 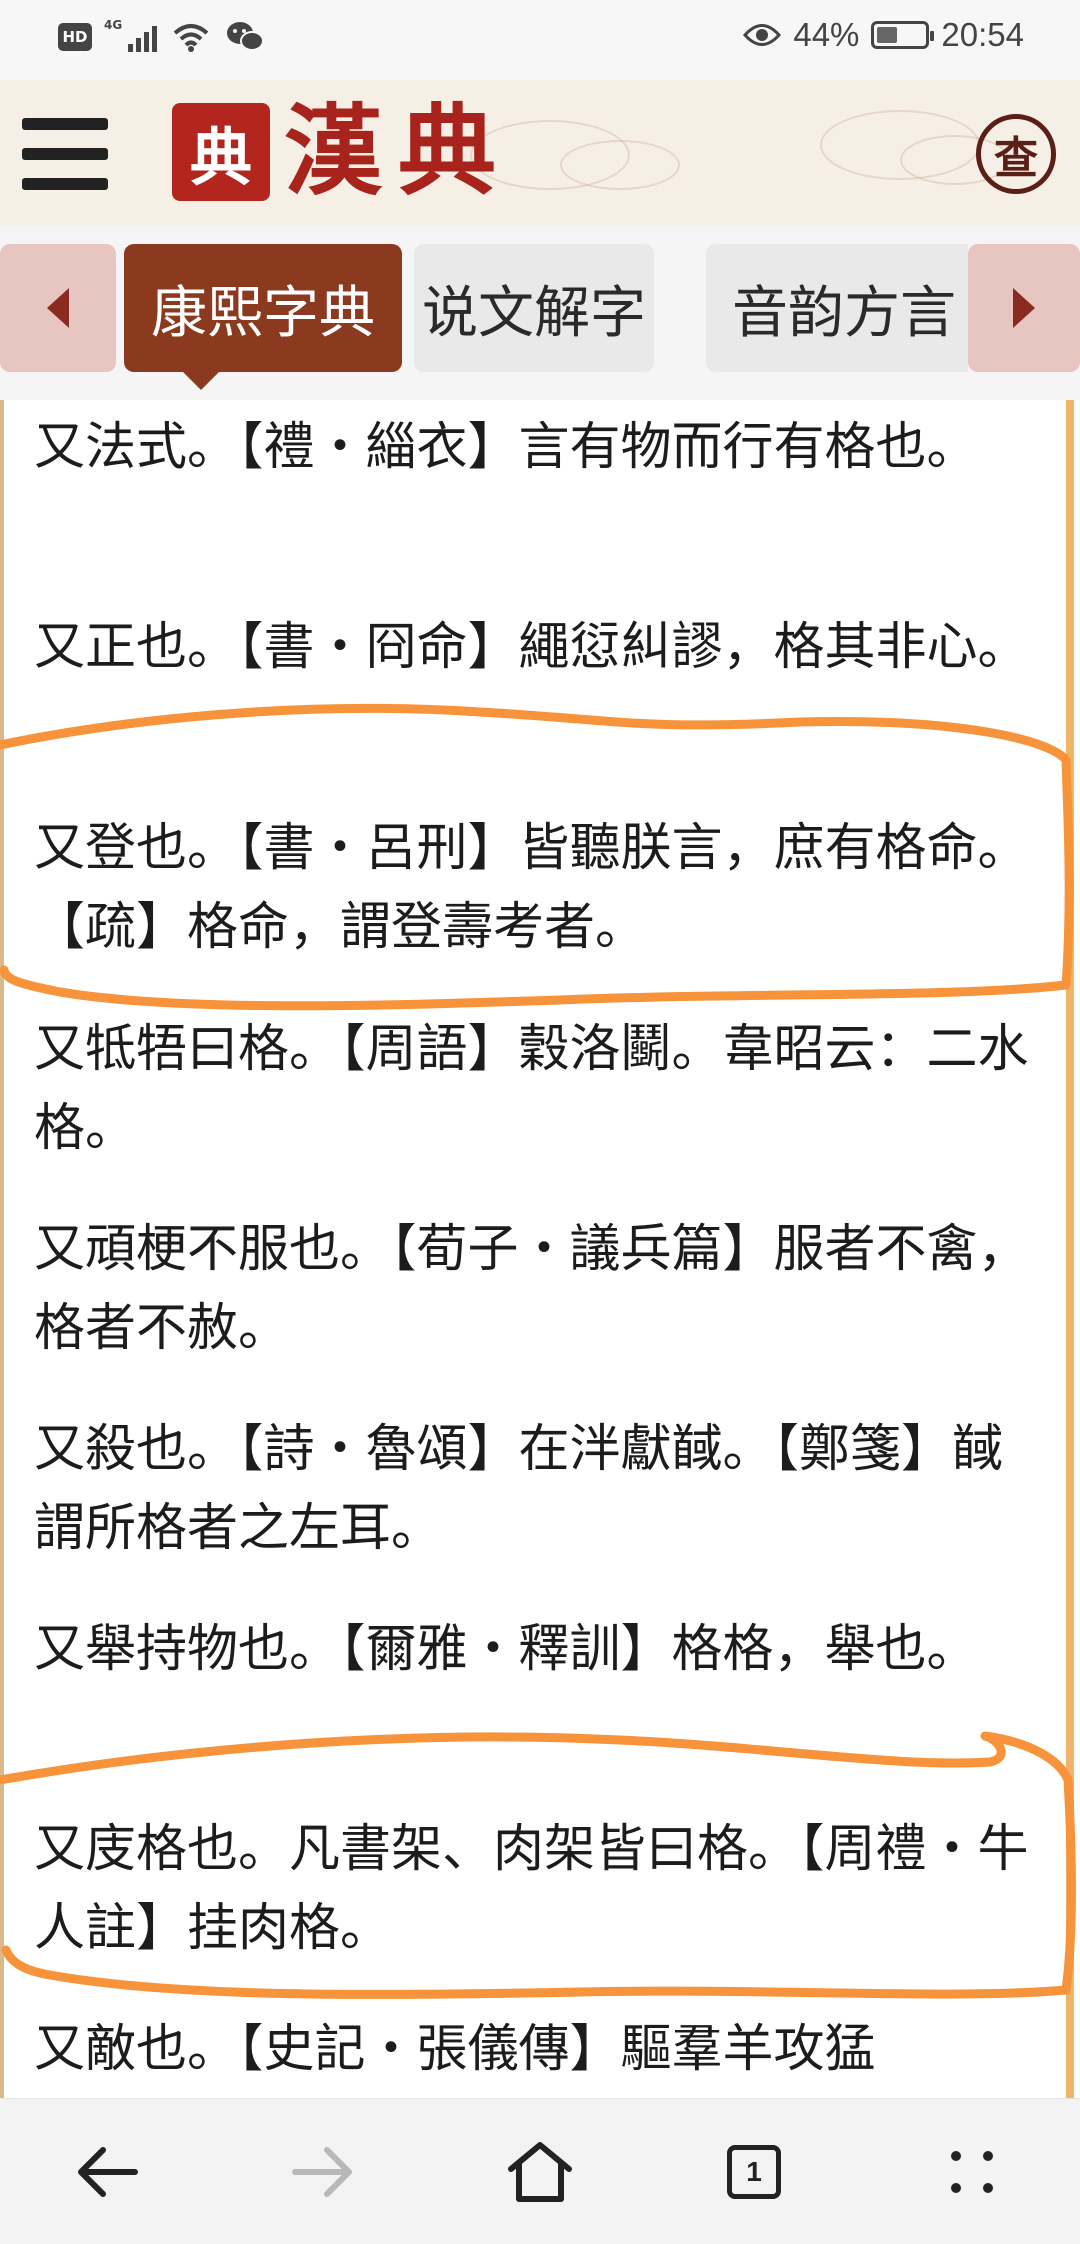 What do you see at coordinates (534, 308) in the screenshot?
I see `tab-shuowen-jiezi: 说文解字` at bounding box center [534, 308].